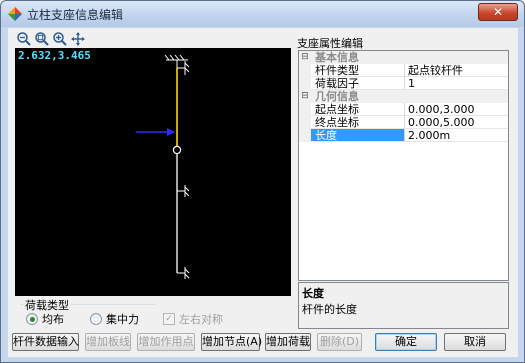 This screenshot has height=363, width=525. I want to click on category-basic: ⊟ 基本信息, so click(403, 57).